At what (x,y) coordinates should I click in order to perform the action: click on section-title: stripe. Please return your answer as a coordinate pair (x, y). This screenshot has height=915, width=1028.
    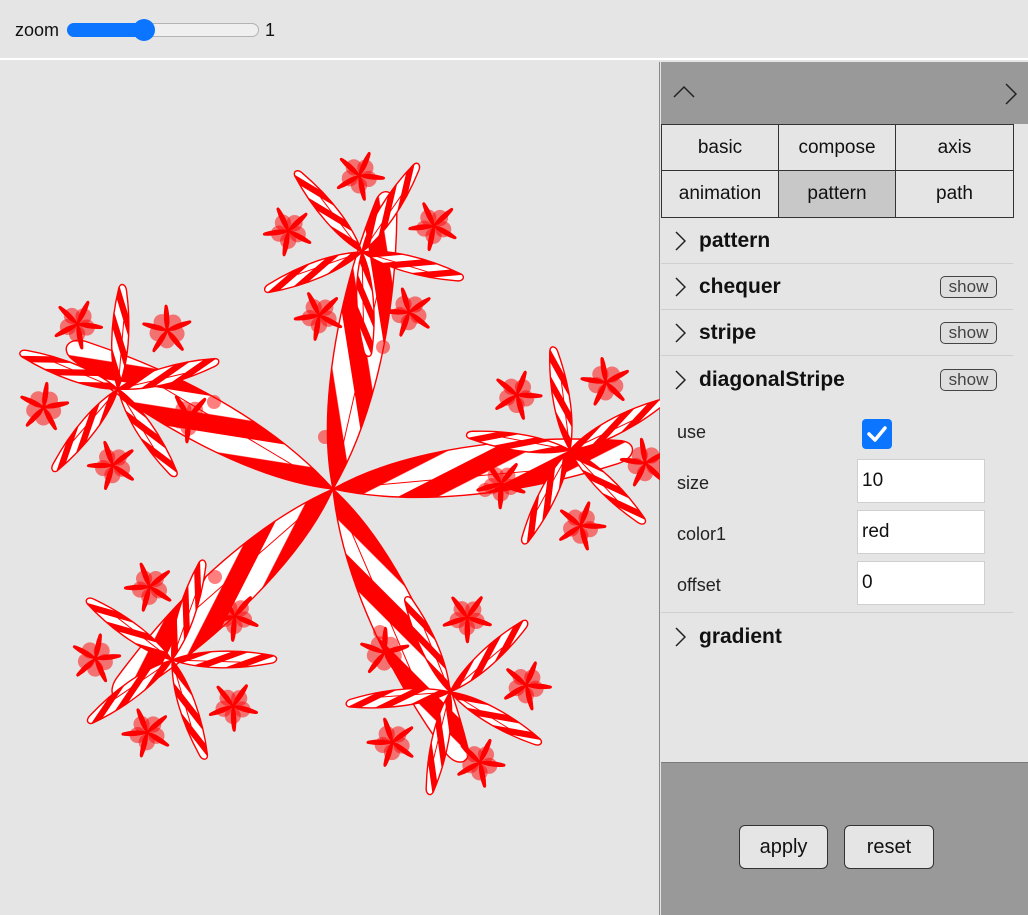
    Looking at the image, I should click on (727, 333).